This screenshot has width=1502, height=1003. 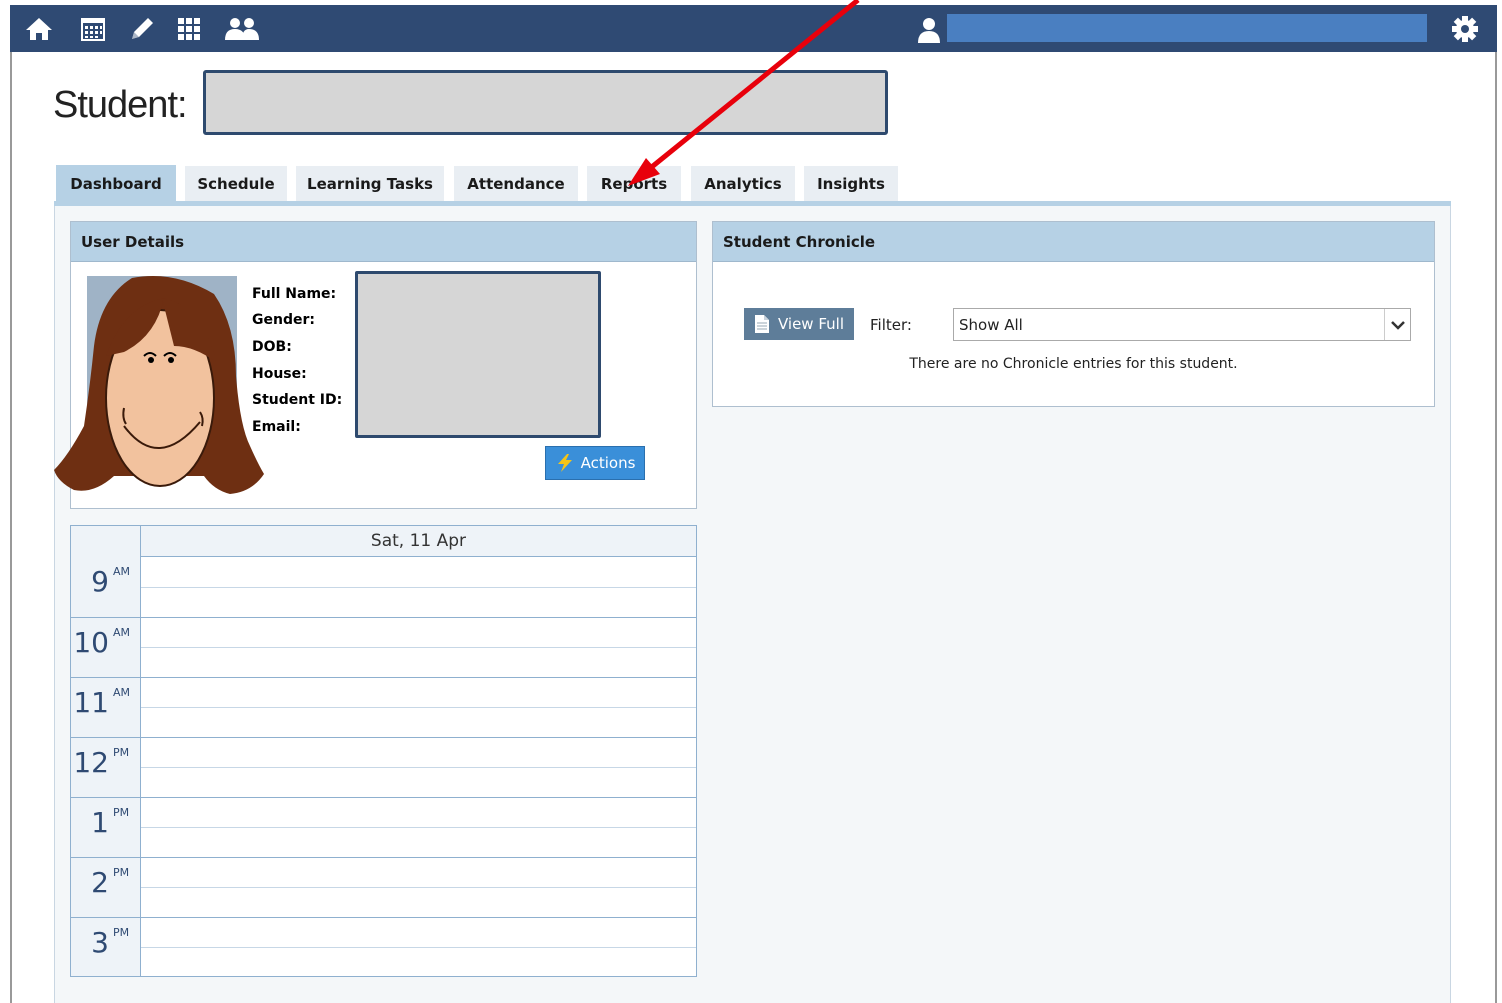 I want to click on gender-label: Gender:, so click(x=283, y=320).